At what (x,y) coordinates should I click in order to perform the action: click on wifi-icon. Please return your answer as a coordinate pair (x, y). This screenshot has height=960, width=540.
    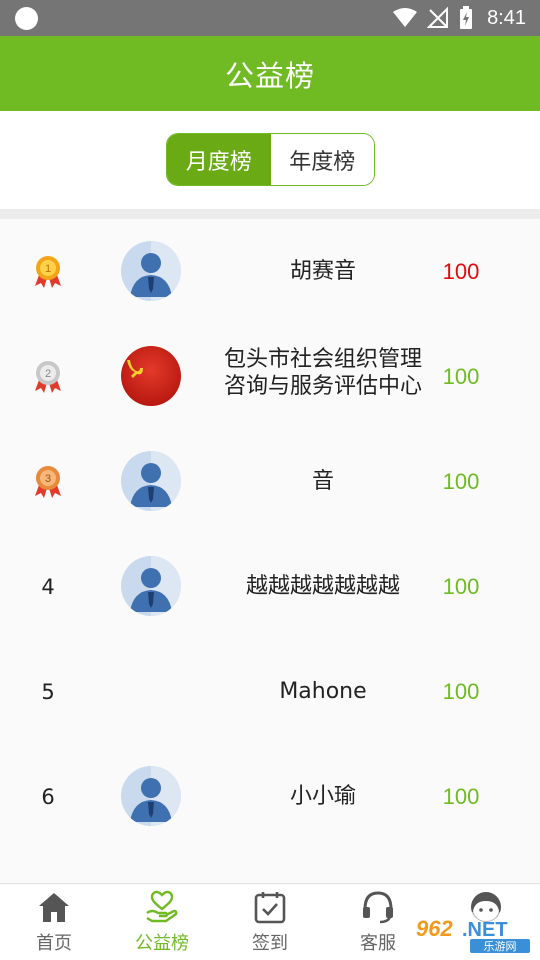
    Looking at the image, I should click on (405, 17).